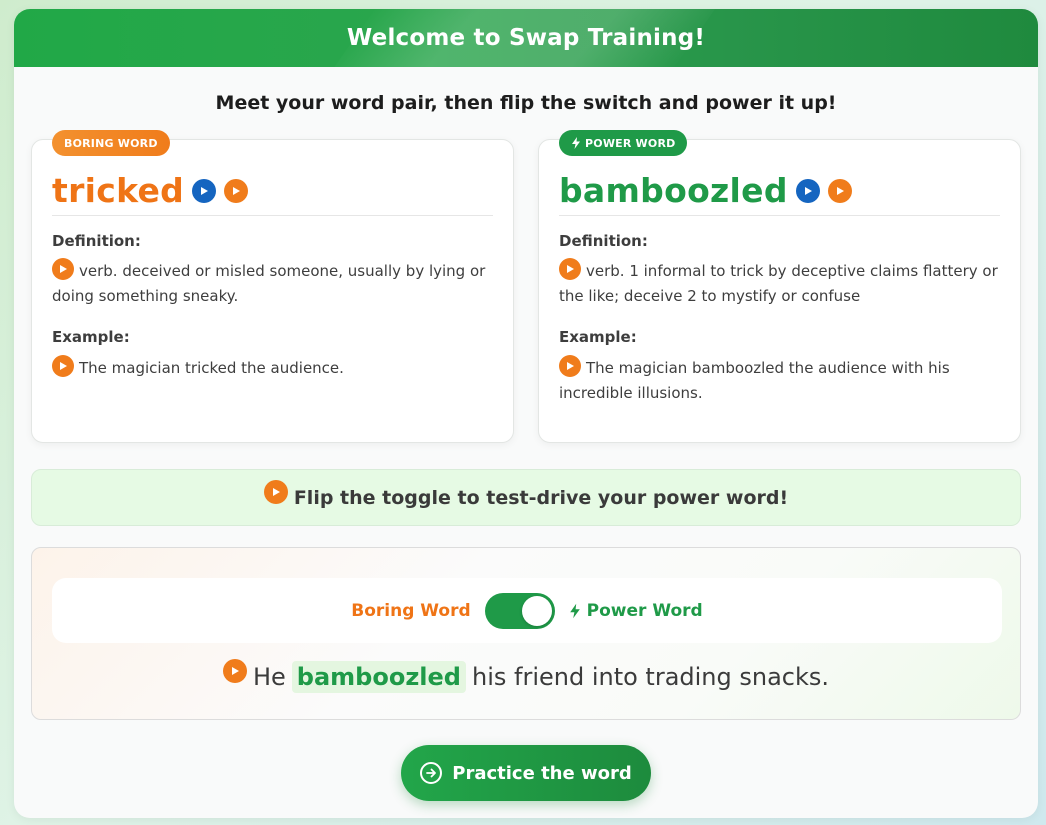  Describe the element at coordinates (630, 143) in the screenshot. I see `power-word-badge-label: POWER WORD` at that location.